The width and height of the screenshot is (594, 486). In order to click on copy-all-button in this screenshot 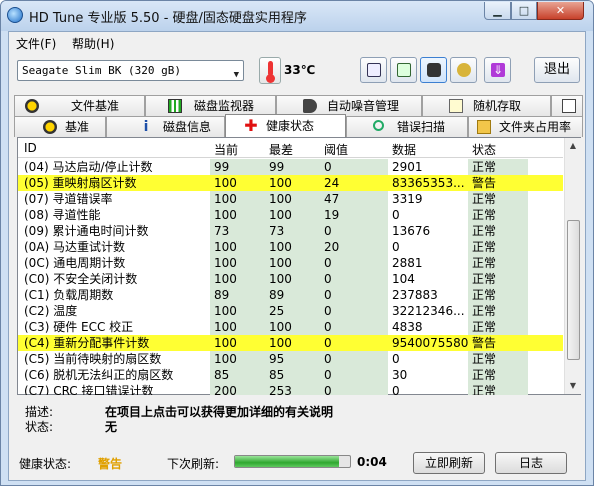, I will do `click(403, 70)`.